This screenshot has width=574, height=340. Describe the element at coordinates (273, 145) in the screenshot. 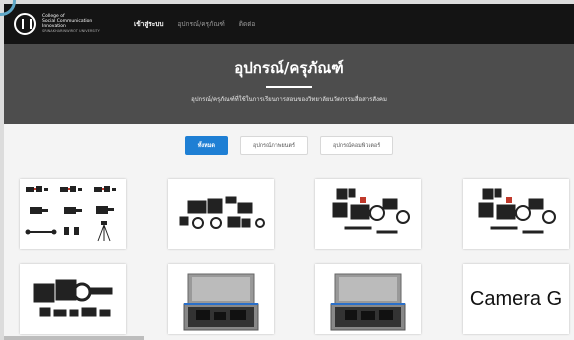

I see `filter-film-equipment: อุปกรณ์ภาพยนตร์` at that location.